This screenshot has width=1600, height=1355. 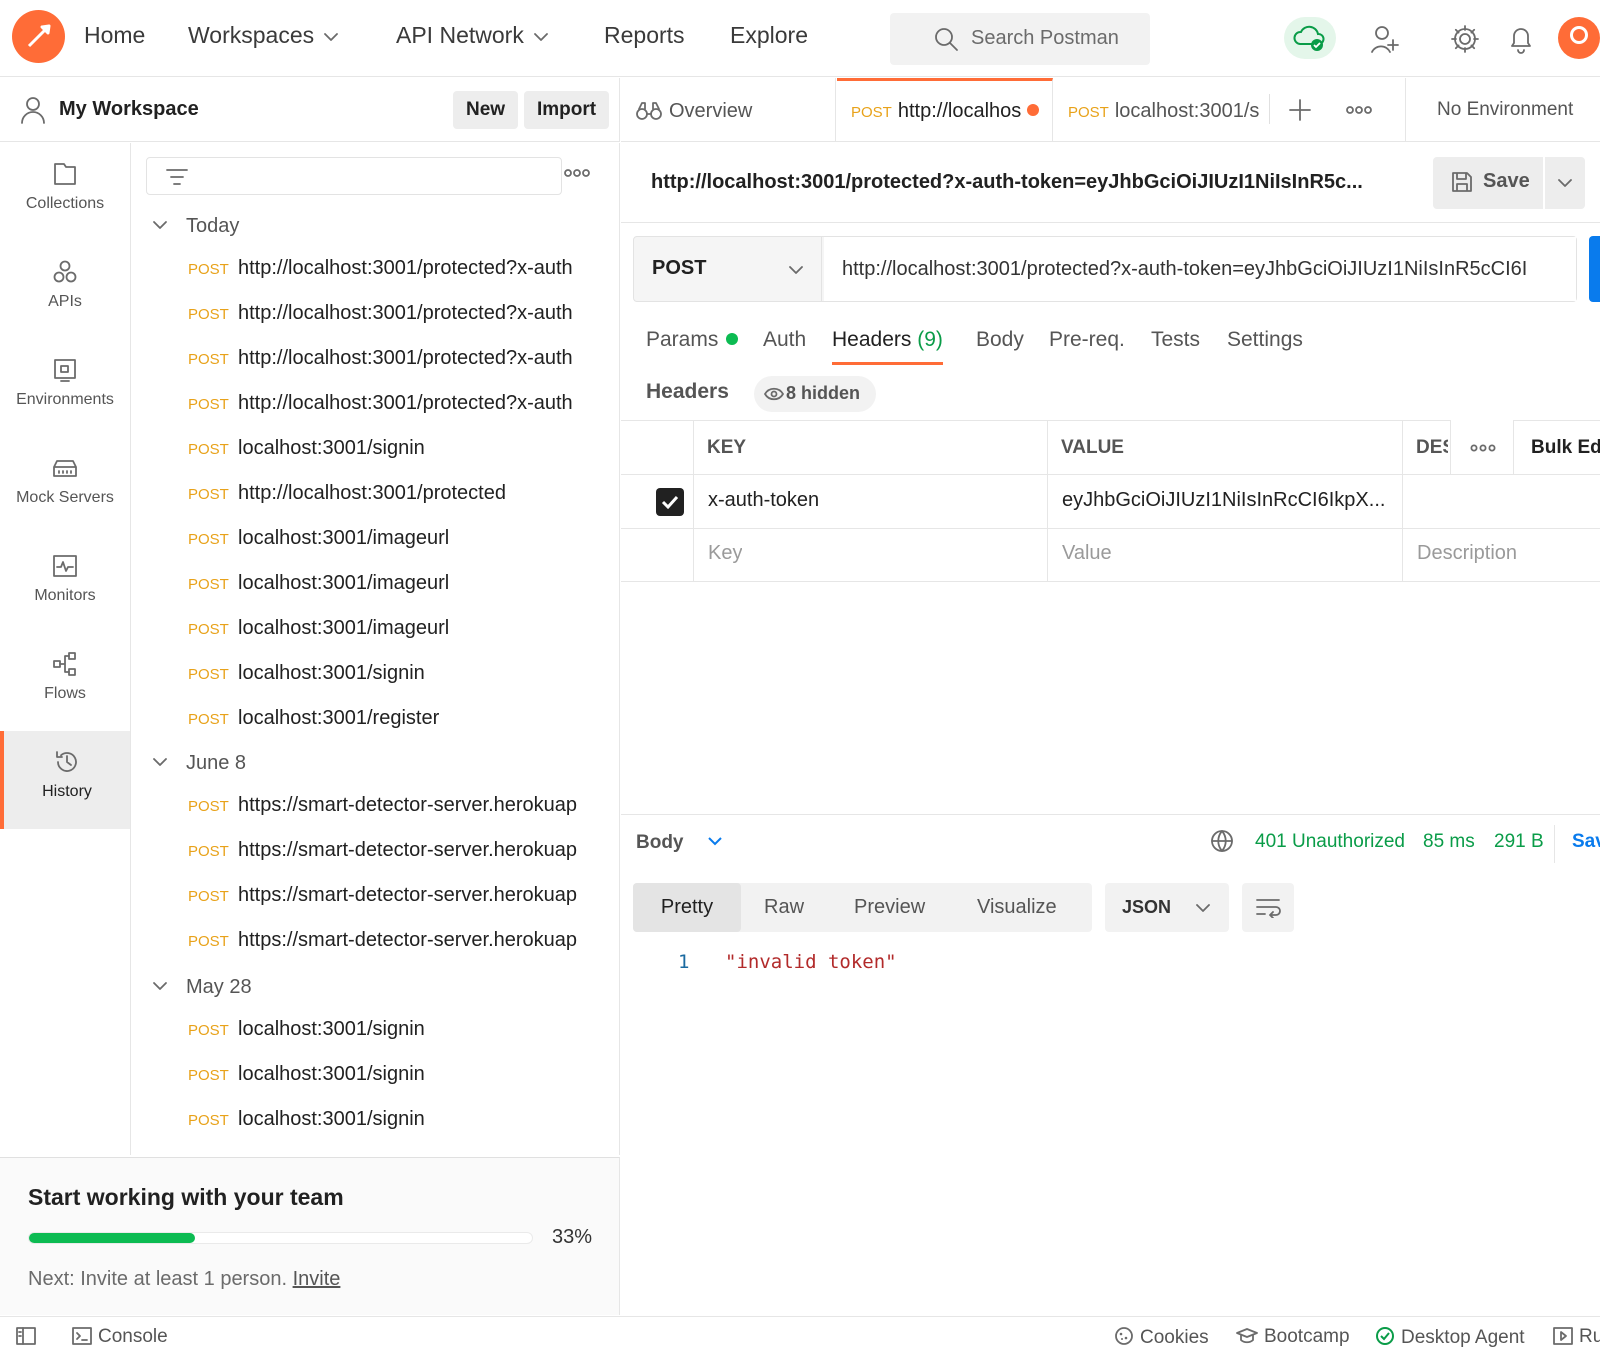 What do you see at coordinates (398, 504) in the screenshot?
I see `list-item: POST http://localhost:3001/protected` at bounding box center [398, 504].